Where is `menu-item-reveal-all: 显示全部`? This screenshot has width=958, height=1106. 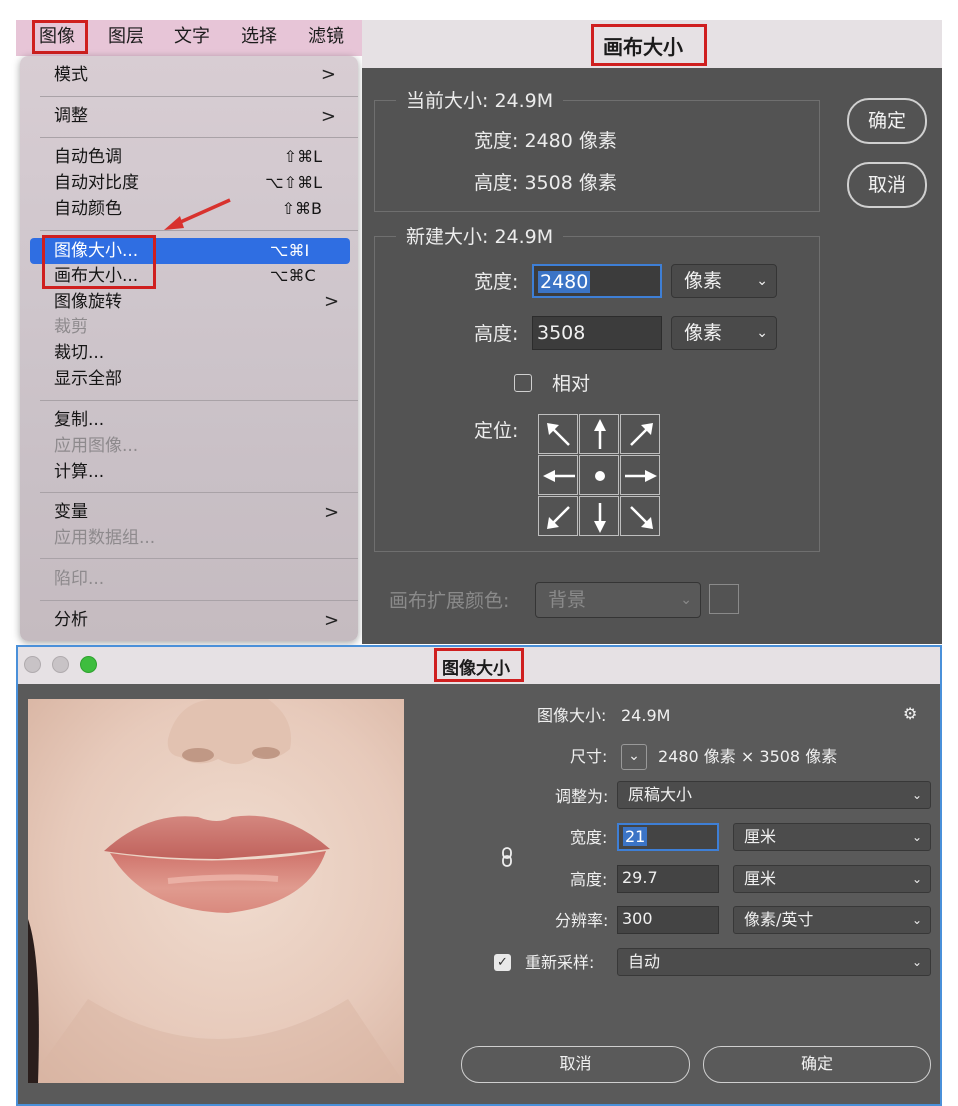
menu-item-reveal-all: 显示全部 is located at coordinates (88, 379).